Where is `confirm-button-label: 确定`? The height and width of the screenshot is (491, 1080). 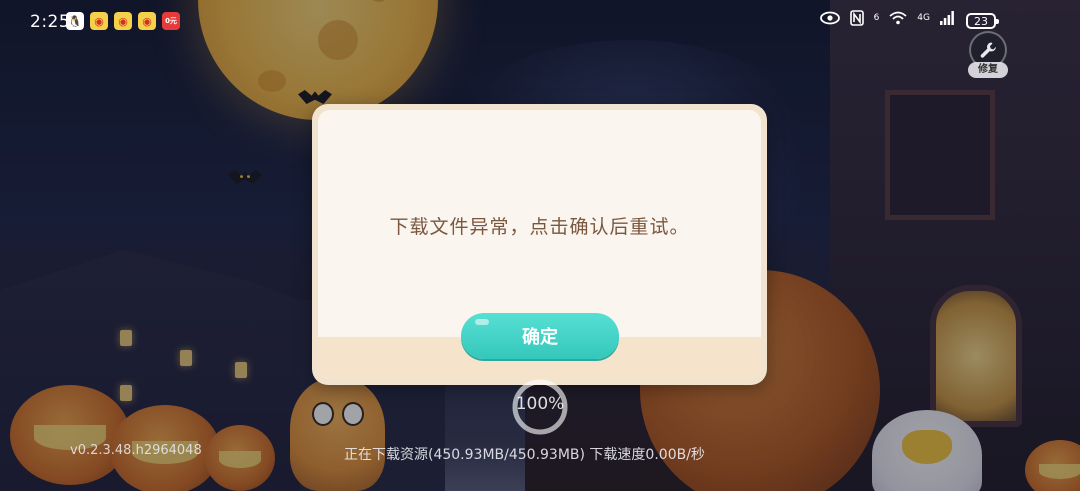 confirm-button-label: 确定 is located at coordinates (540, 337).